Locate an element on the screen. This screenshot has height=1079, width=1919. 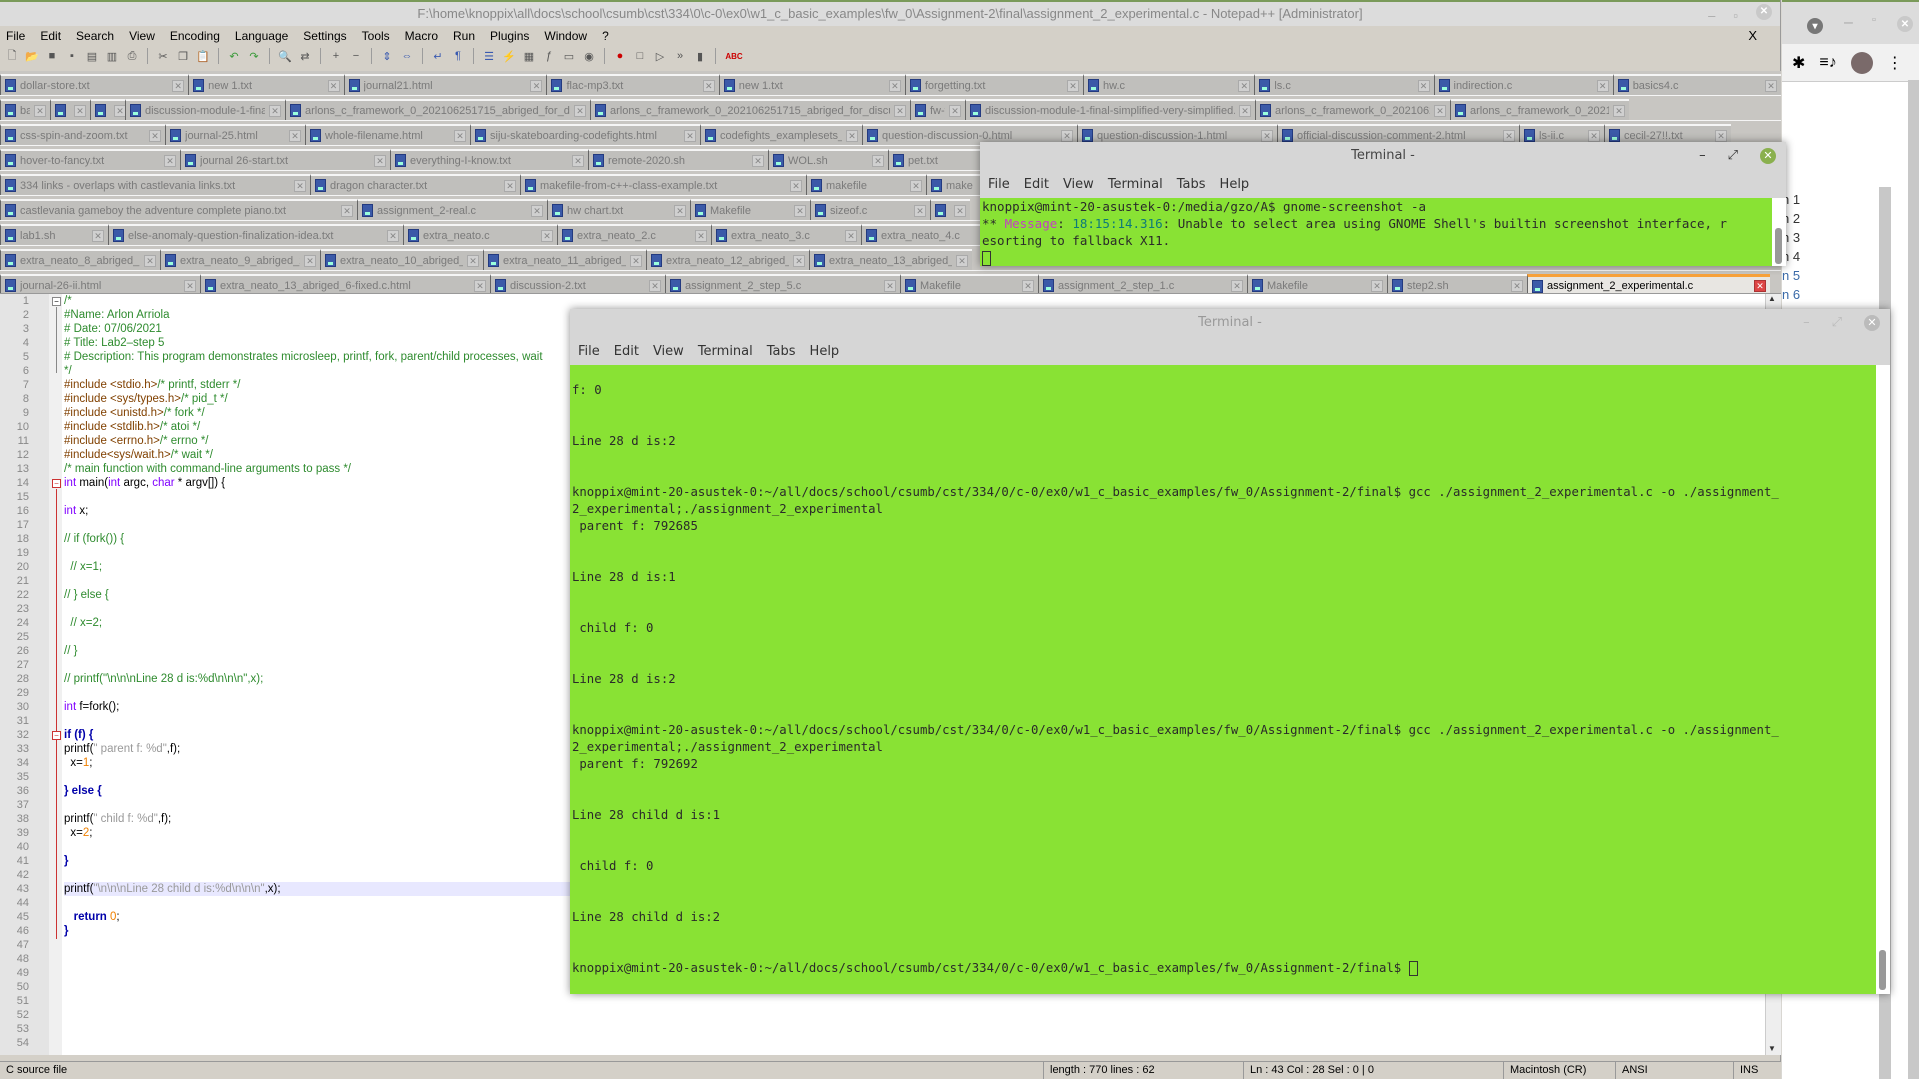
tab-active-document: assignment_2_experimental.c ✕ is located at coordinates (1648, 284).